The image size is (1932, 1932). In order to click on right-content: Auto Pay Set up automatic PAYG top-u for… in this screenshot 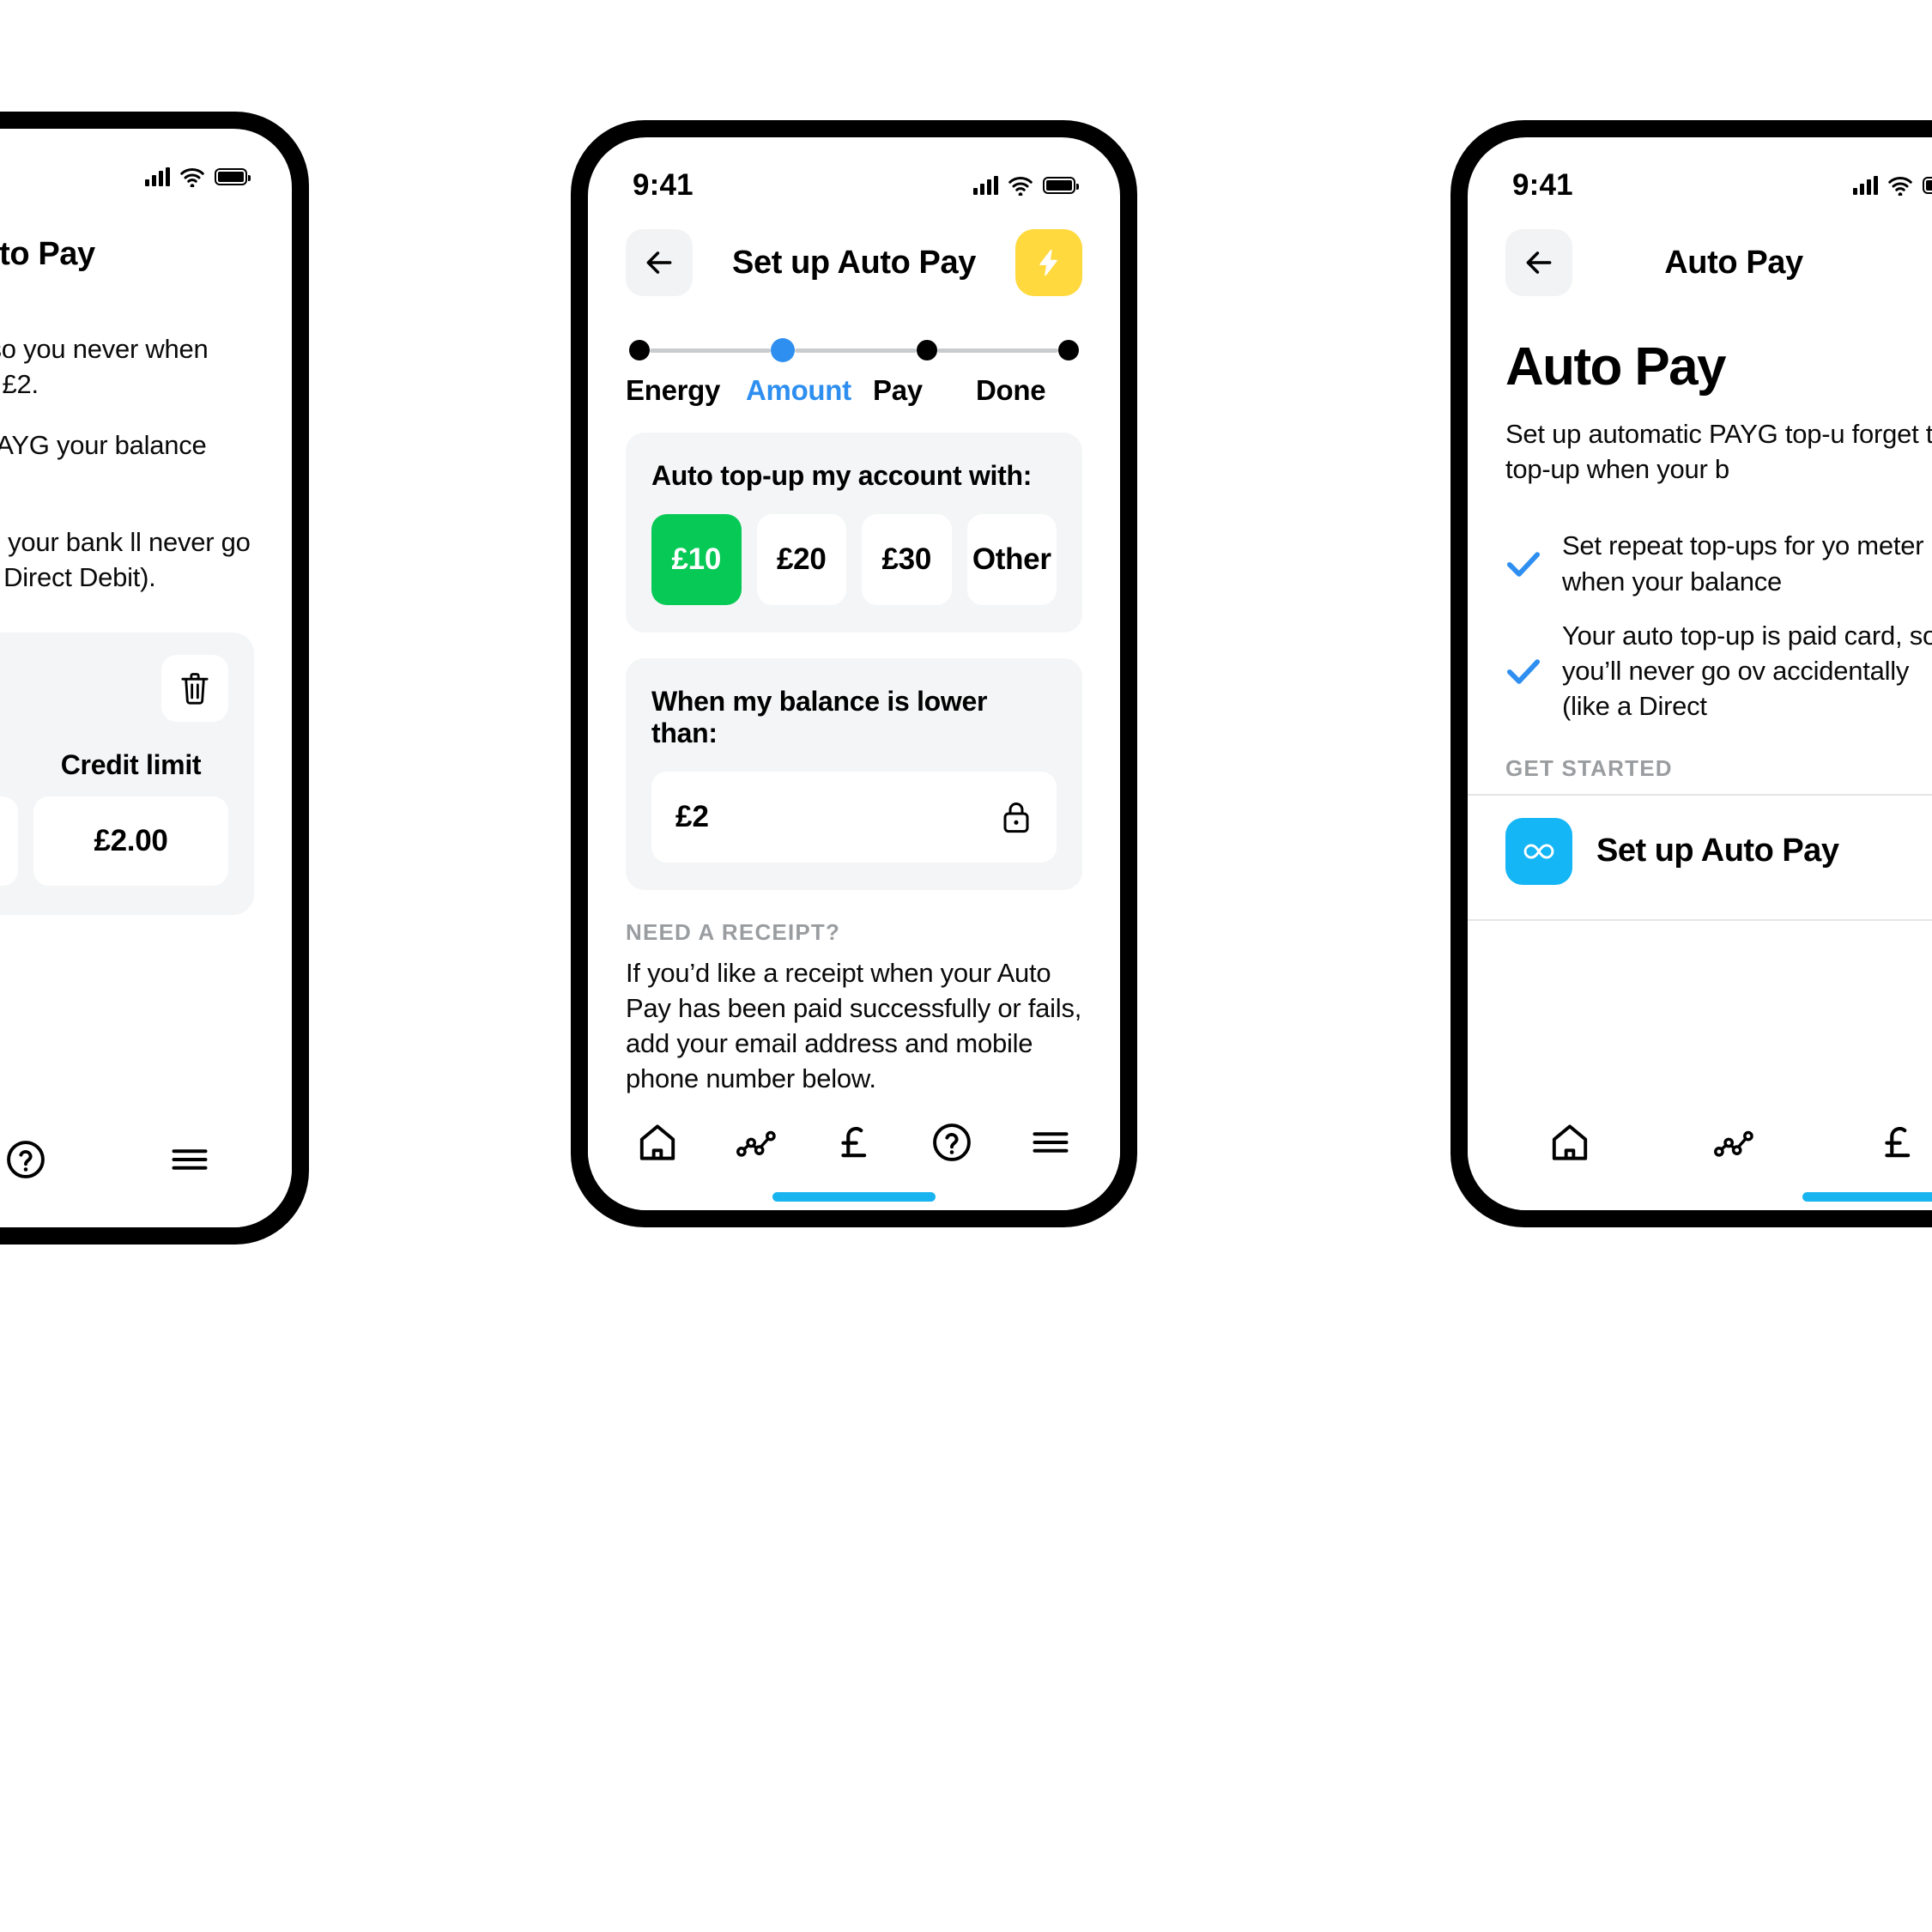, I will do `click(1700, 707)`.